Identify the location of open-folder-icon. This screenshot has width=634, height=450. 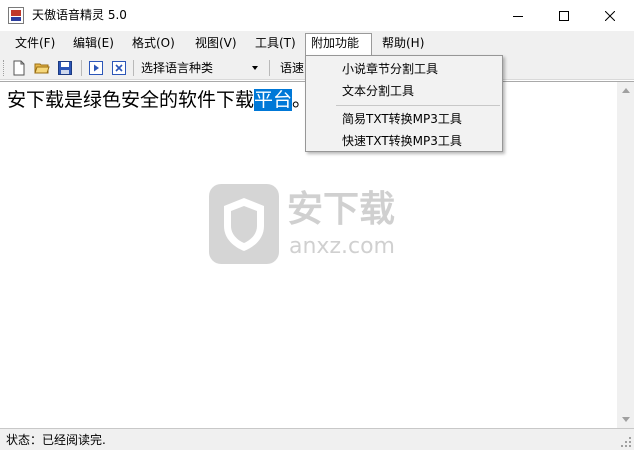
(42, 68).